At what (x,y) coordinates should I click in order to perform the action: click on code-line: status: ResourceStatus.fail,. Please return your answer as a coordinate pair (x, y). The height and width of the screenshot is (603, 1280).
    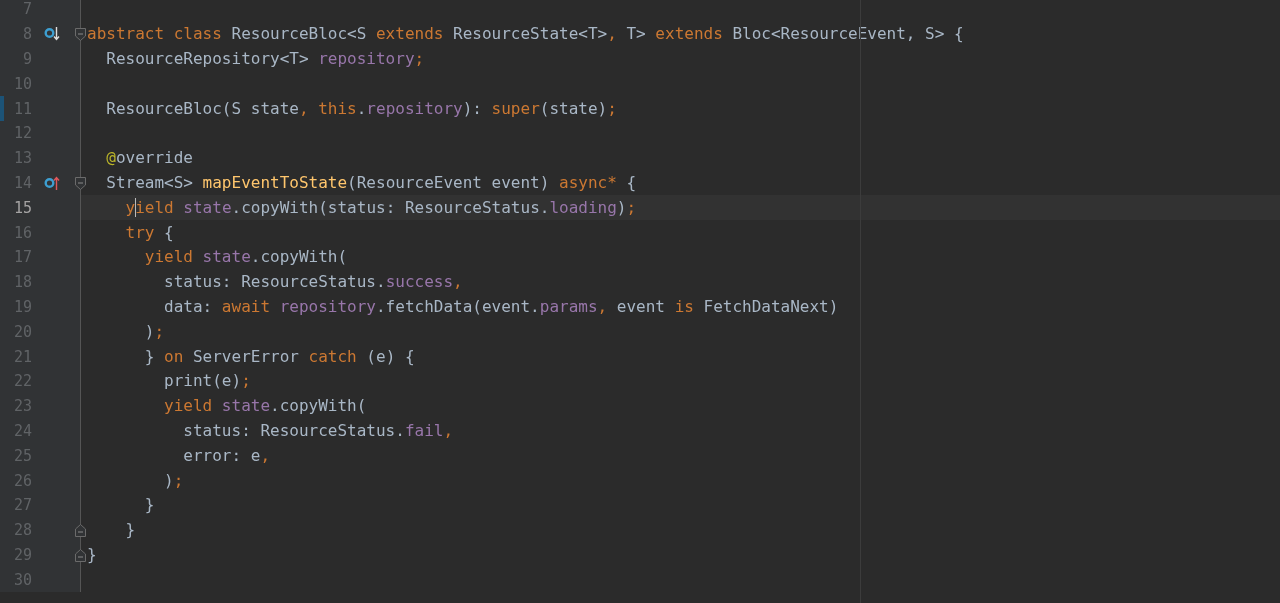
    Looking at the image, I should click on (318, 430).